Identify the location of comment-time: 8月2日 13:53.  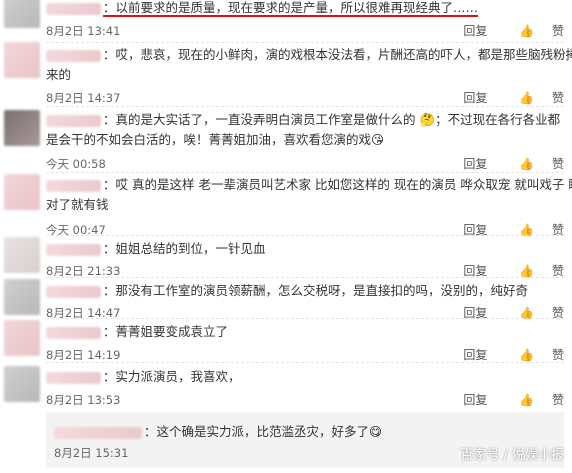
(83, 400).